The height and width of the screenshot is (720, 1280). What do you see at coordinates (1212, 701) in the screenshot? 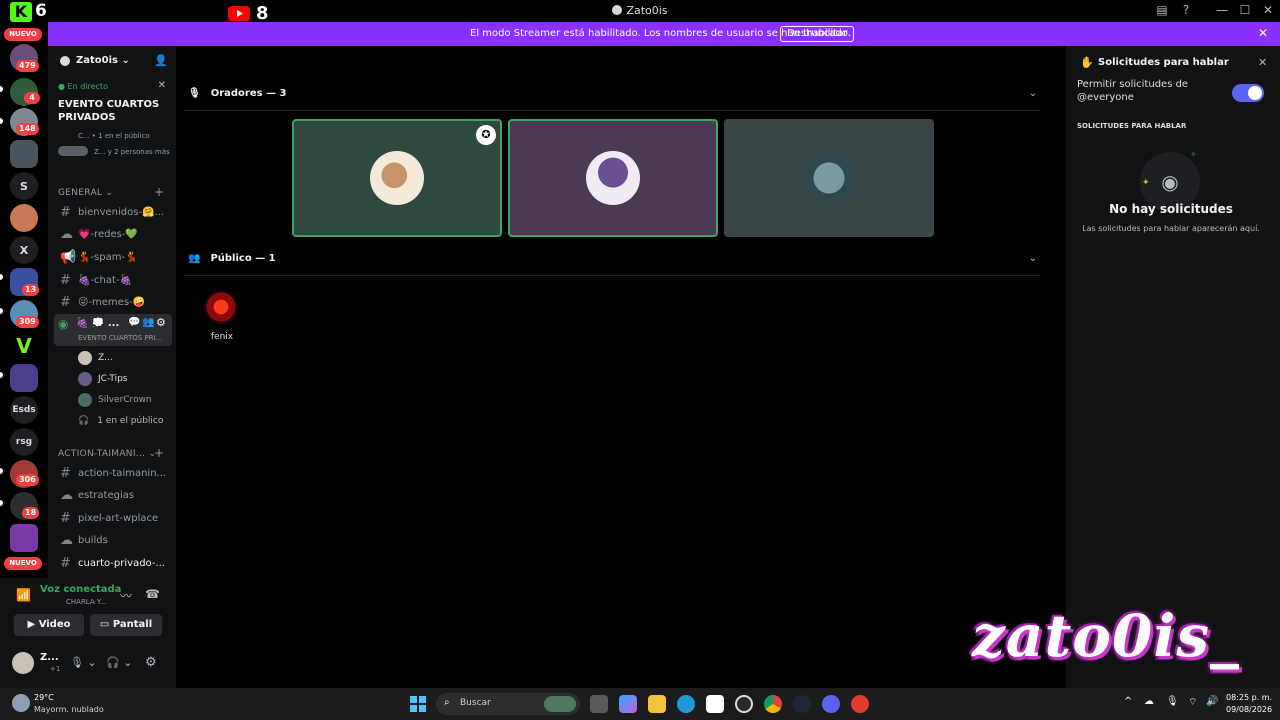
I see `volume-icon: 🔊` at bounding box center [1212, 701].